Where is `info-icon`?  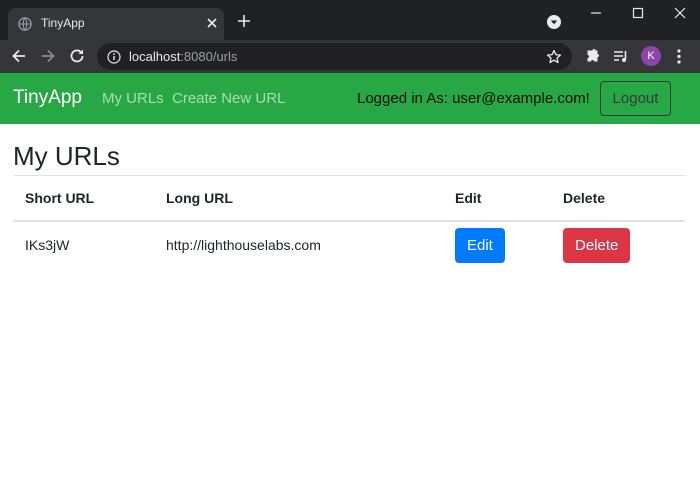
info-icon is located at coordinates (114, 57).